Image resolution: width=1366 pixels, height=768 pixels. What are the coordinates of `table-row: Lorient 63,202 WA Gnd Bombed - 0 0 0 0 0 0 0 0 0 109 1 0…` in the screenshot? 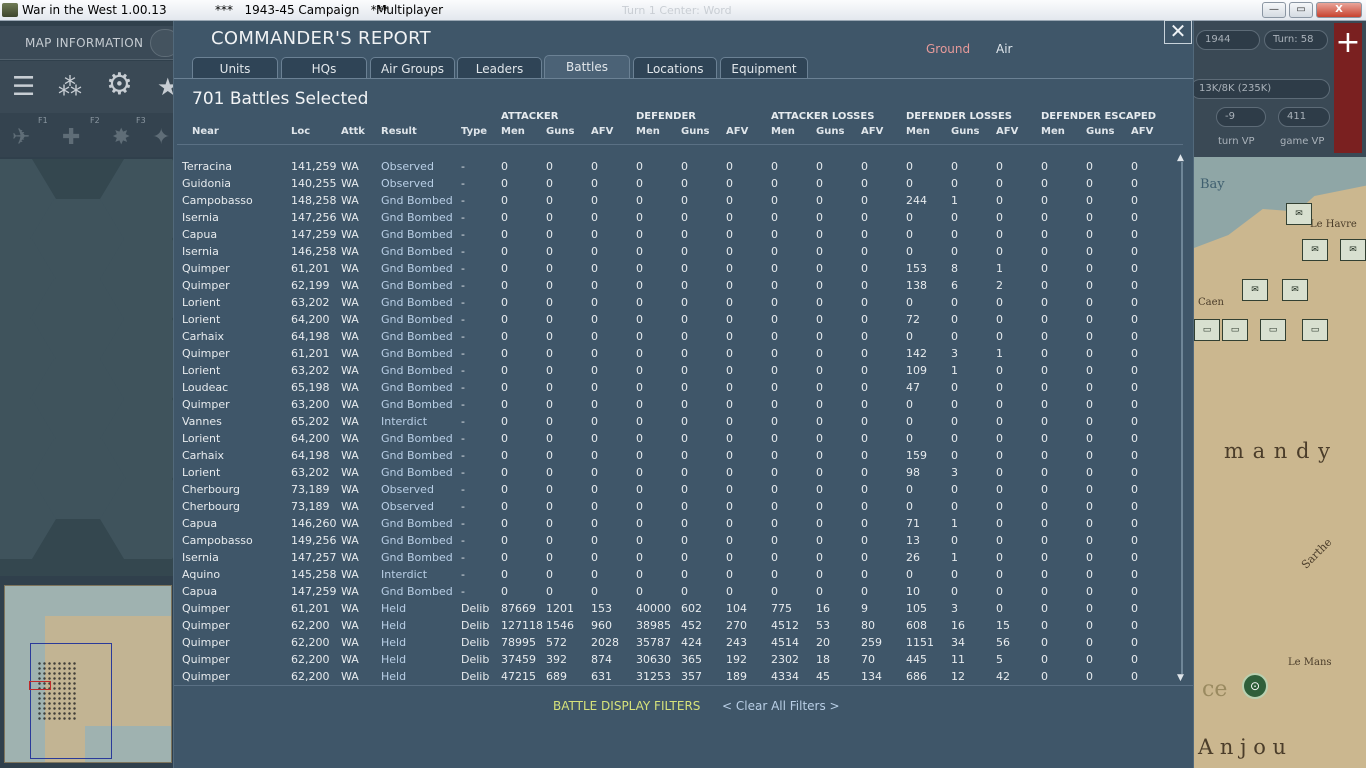 It's located at (678, 370).